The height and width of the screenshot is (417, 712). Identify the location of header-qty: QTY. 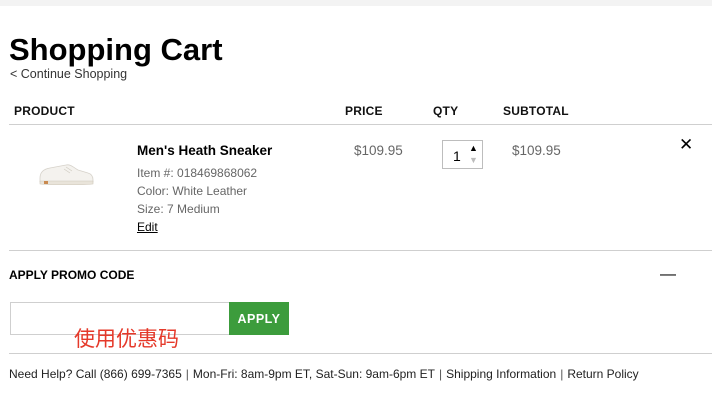
(446, 111).